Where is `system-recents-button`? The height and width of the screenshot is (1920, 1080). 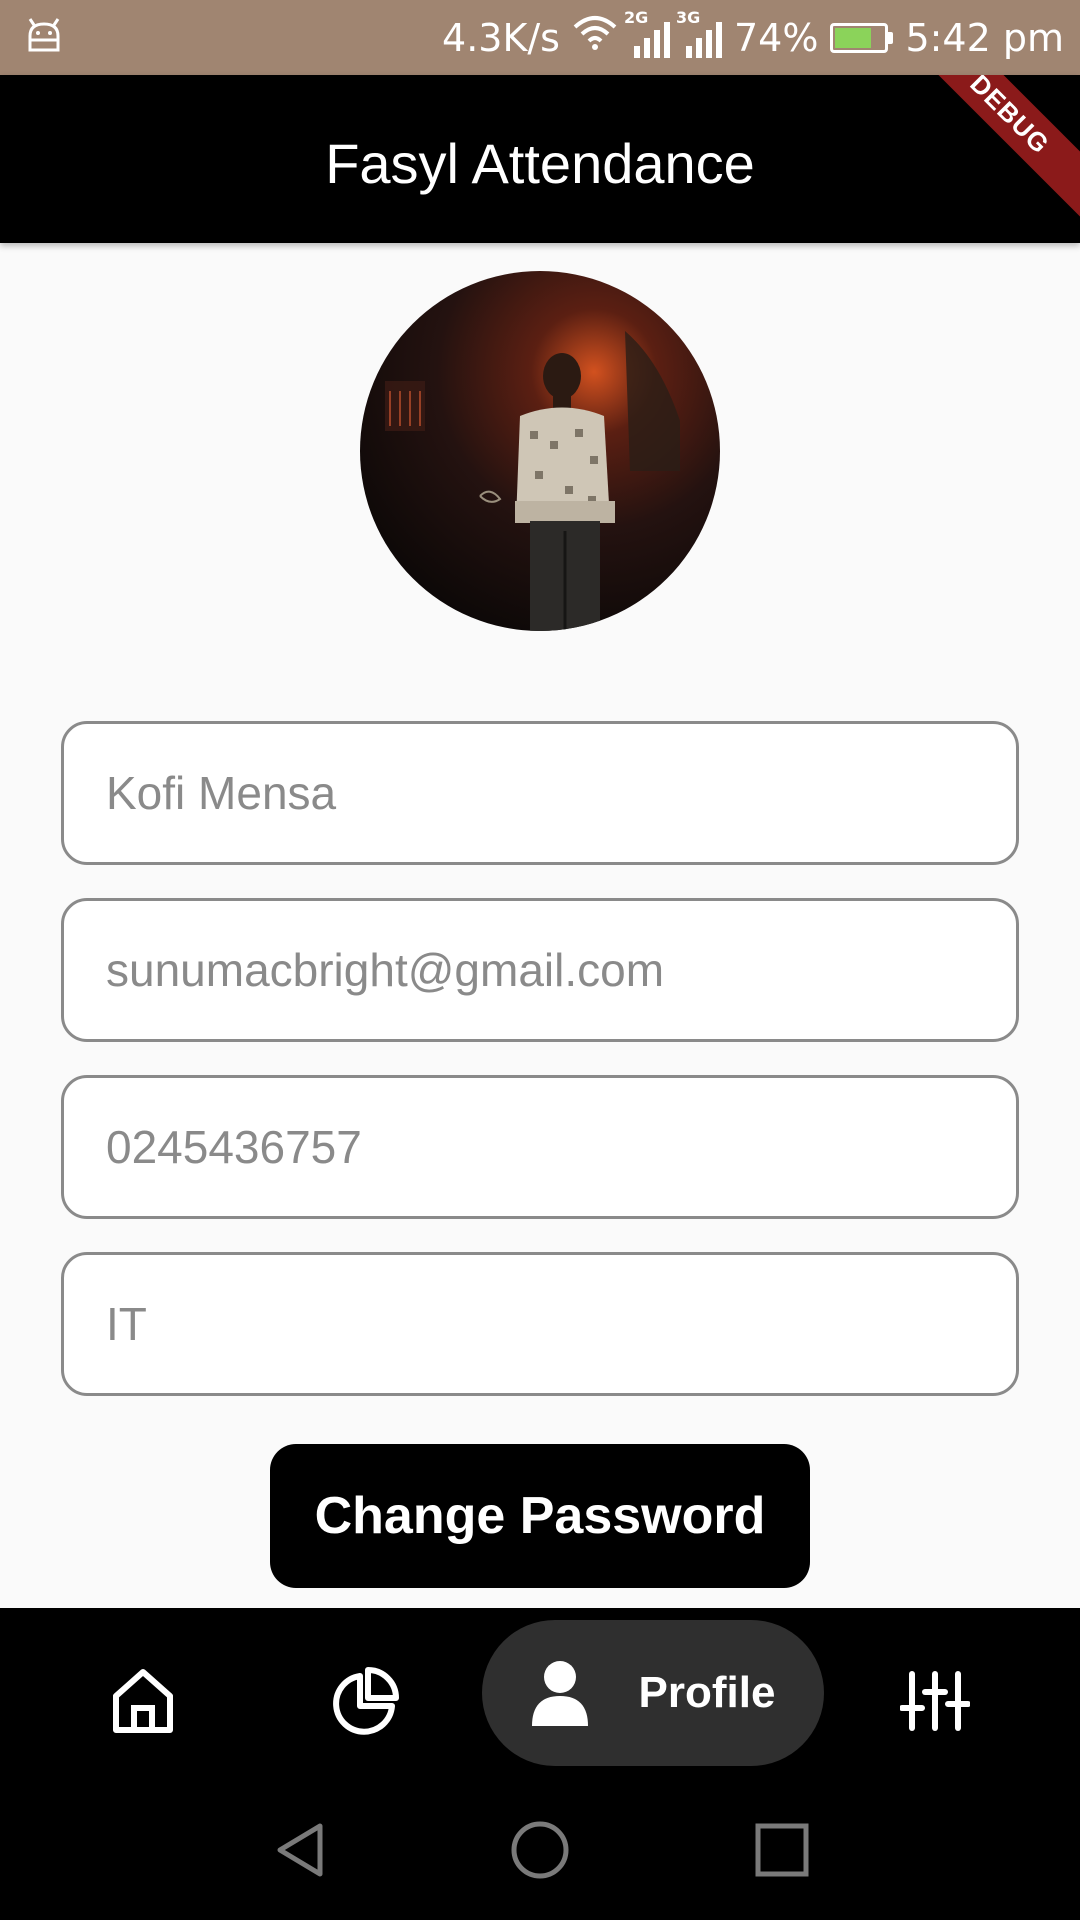 system-recents-button is located at coordinates (782, 1850).